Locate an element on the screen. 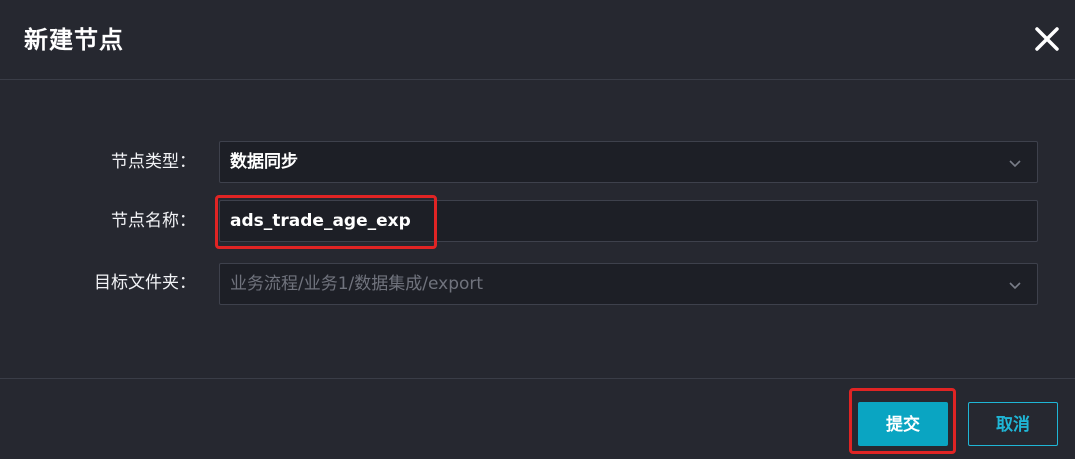 Image resolution: width=1075 pixels, height=459 pixels. node-type-label: 节点类型： is located at coordinates (153, 162).